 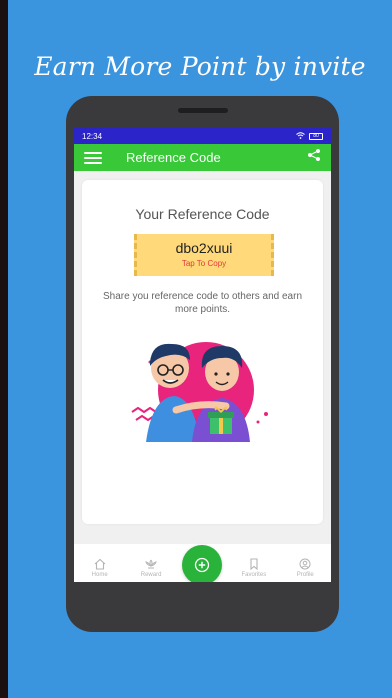 I want to click on app-bar: Reference Code, so click(x=202, y=157).